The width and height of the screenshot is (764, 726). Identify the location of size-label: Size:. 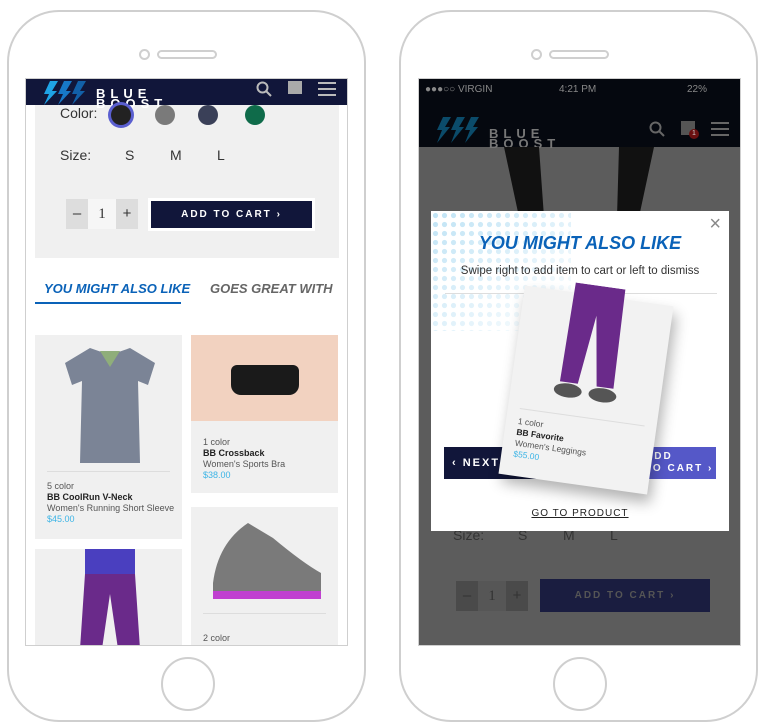
(76, 155).